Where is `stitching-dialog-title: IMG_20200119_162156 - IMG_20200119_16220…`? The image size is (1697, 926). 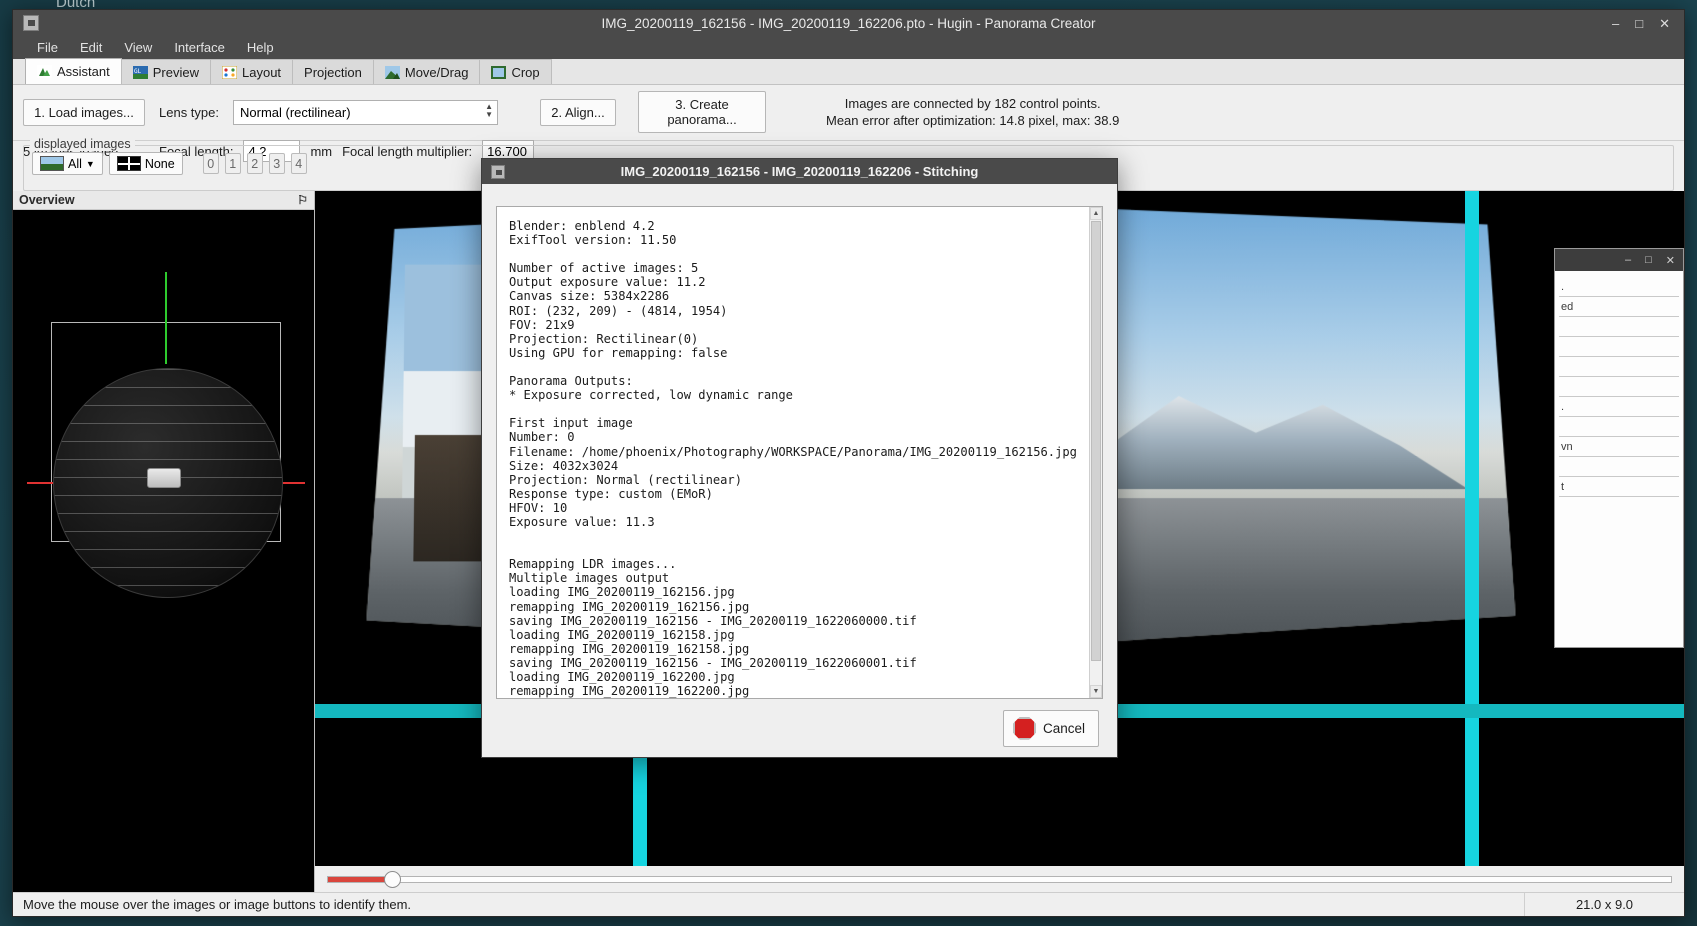
stitching-dialog-title: IMG_20200119_162156 - IMG_20200119_16220… is located at coordinates (799, 171).